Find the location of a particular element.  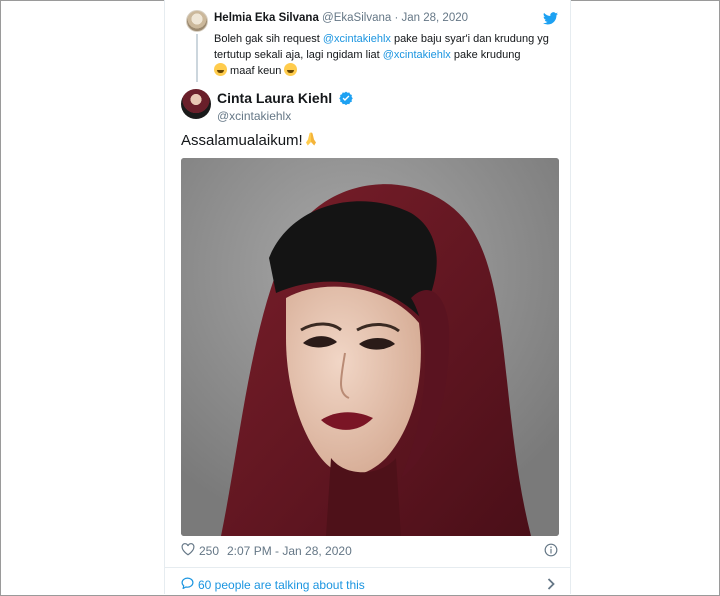

chevron-right-icon is located at coordinates (551, 584).